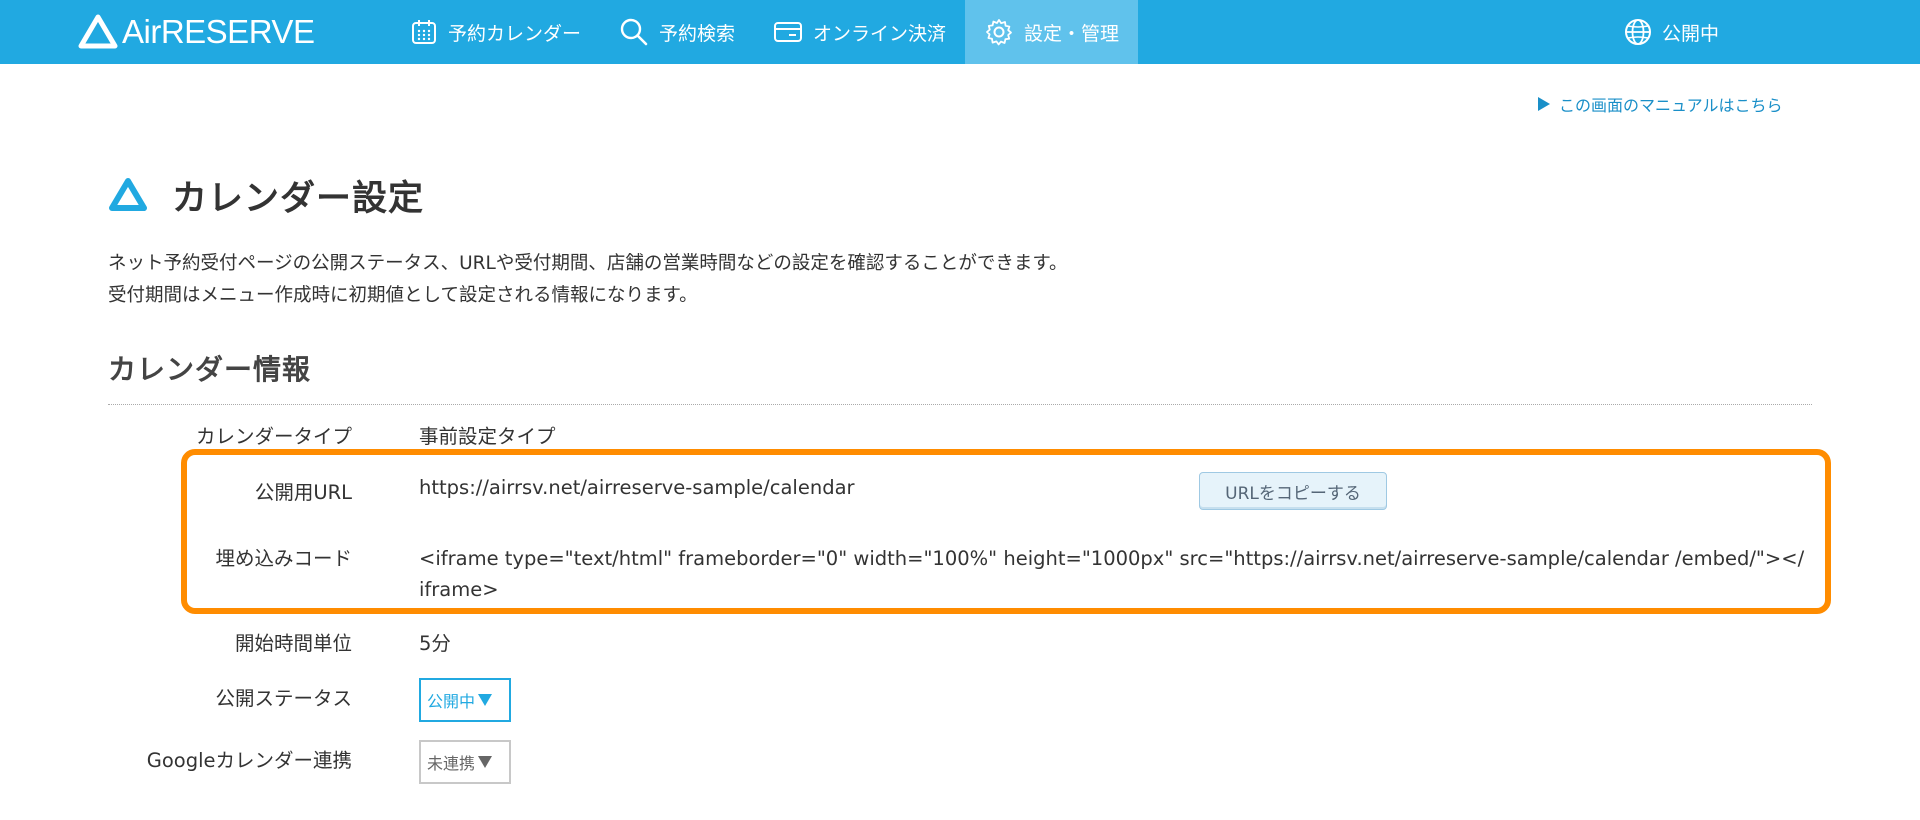  I want to click on airreserve-logo: AirRESERVE, so click(196, 32).